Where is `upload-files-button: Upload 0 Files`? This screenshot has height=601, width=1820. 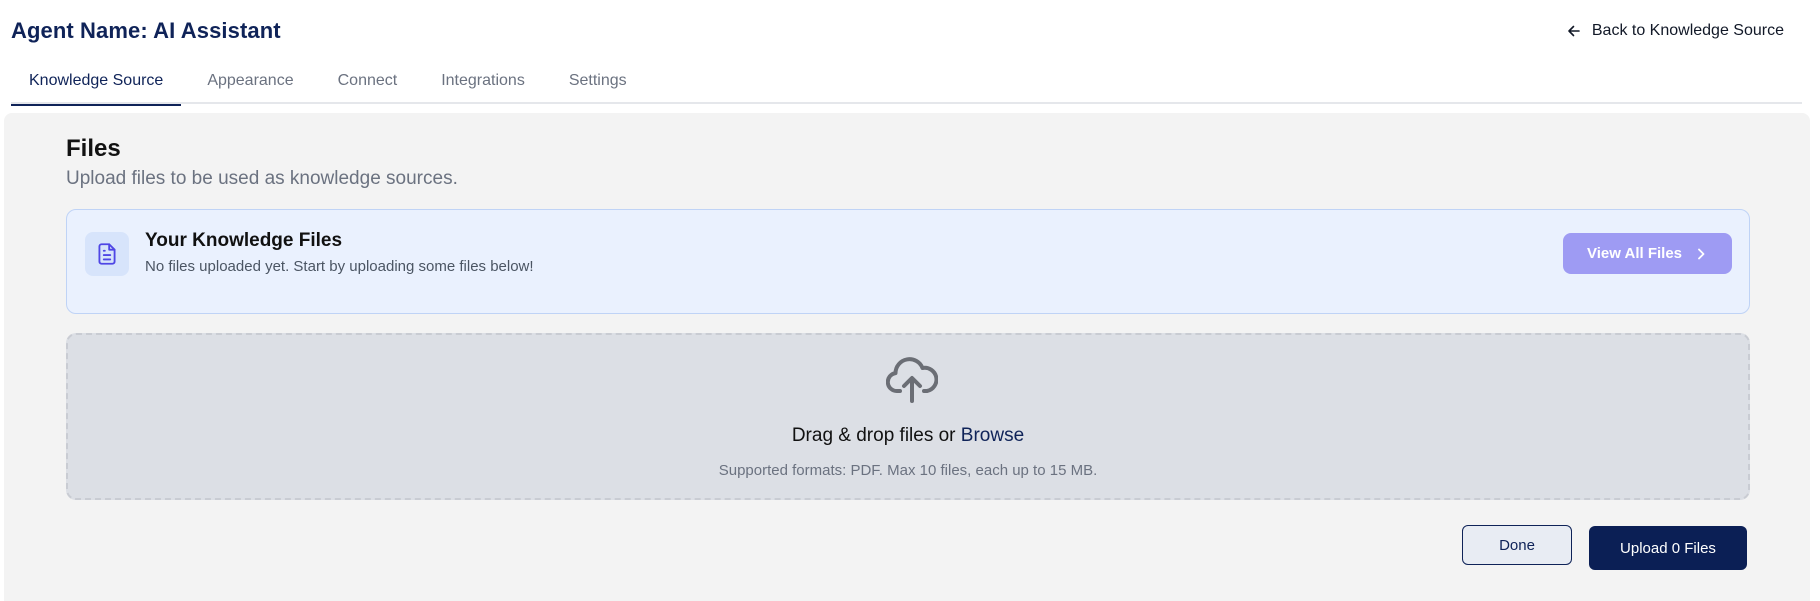 upload-files-button: Upload 0 Files is located at coordinates (1668, 548).